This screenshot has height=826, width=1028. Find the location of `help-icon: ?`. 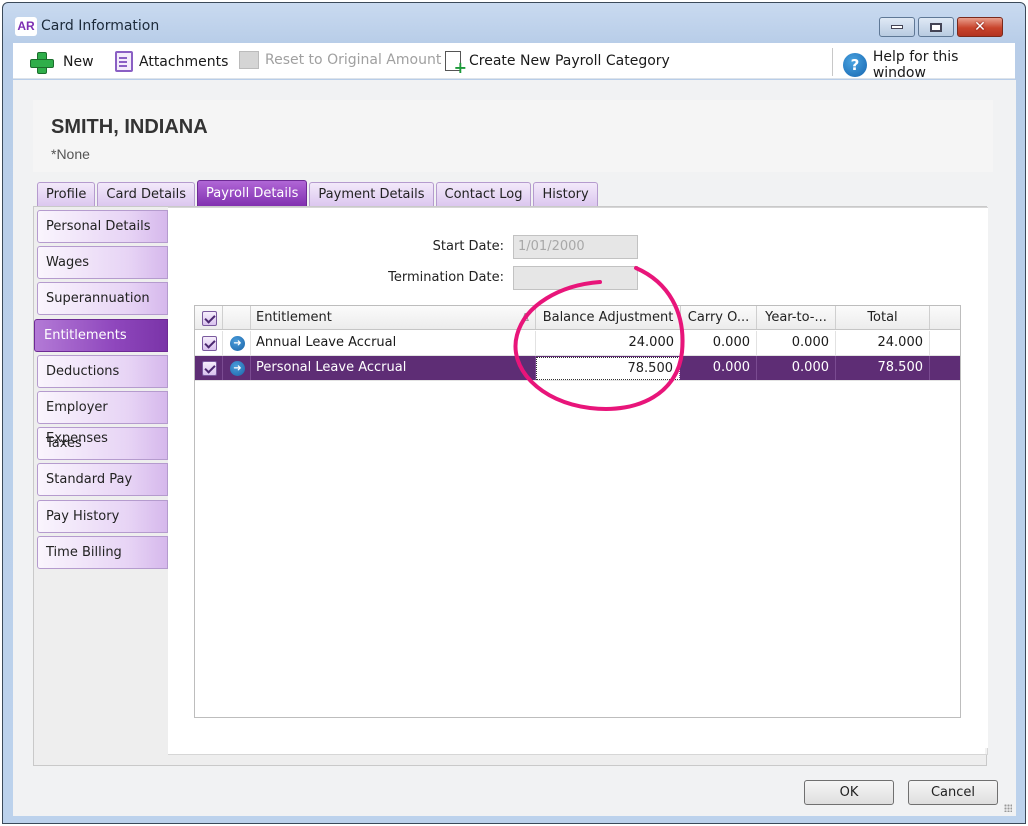

help-icon: ? is located at coordinates (855, 65).